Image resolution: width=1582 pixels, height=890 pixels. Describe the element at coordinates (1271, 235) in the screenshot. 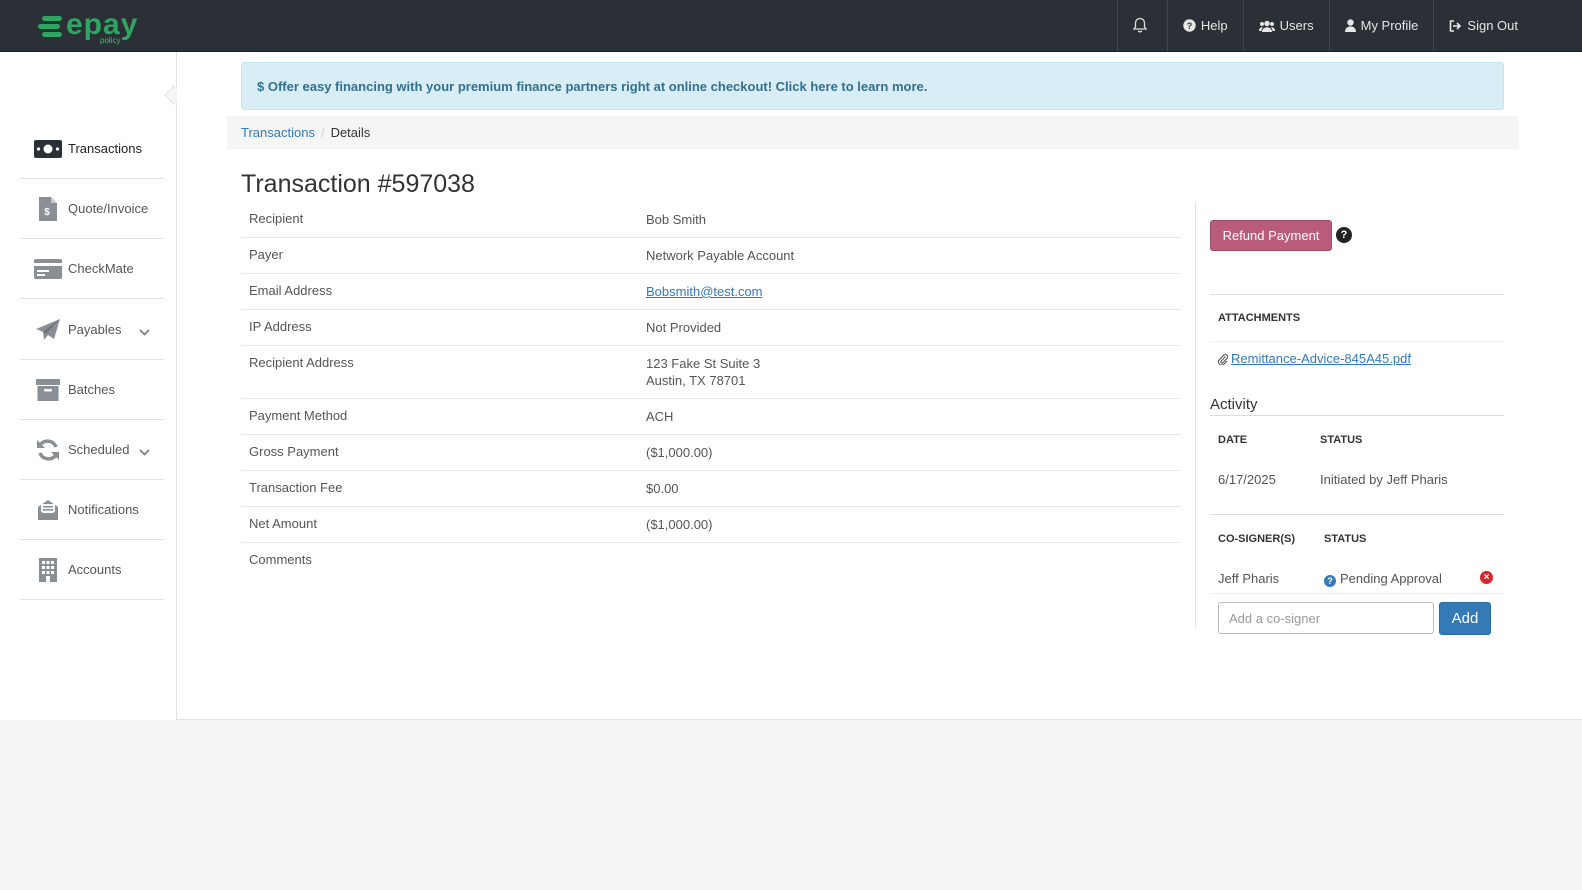

I see `refund-payment-button: Refund Payment` at that location.